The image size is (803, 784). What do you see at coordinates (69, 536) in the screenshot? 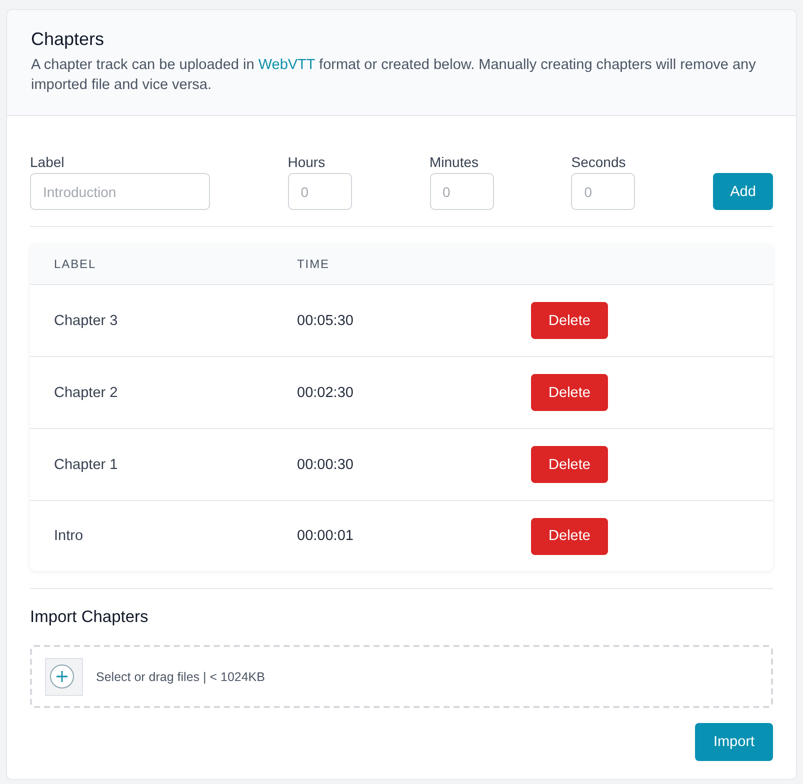
I see `table-cell-text: Intro` at bounding box center [69, 536].